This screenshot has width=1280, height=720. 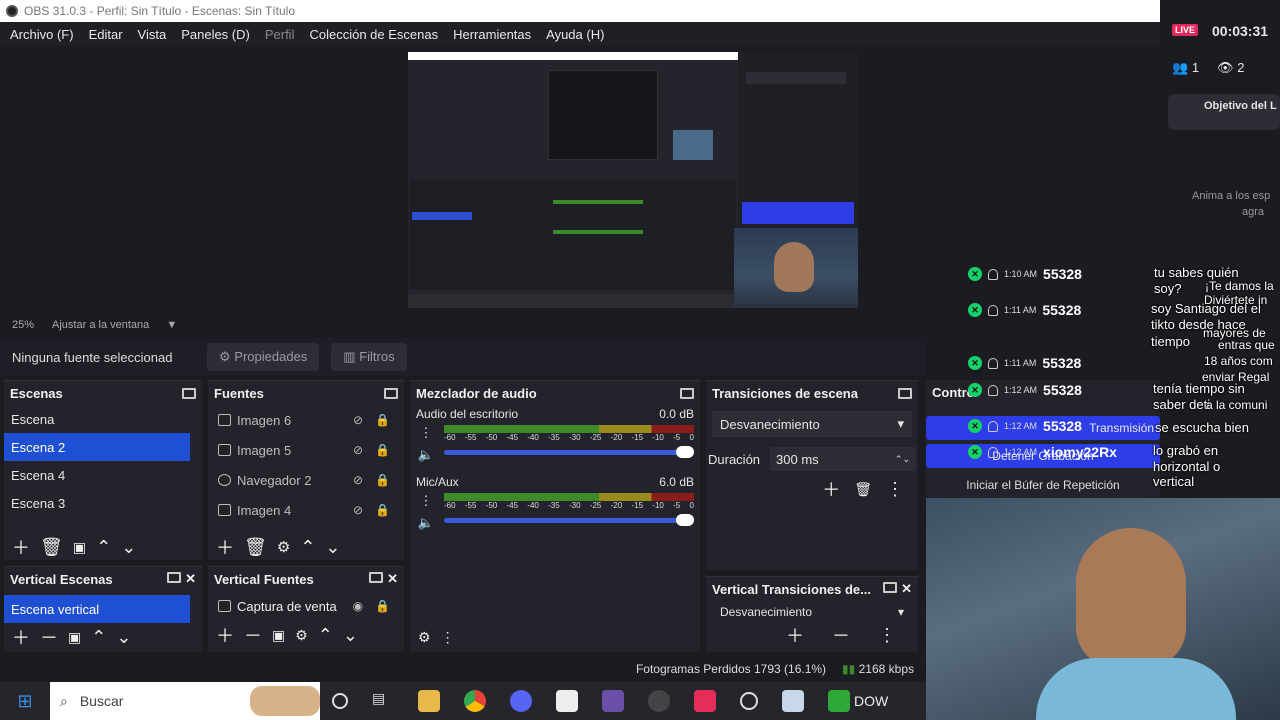 What do you see at coordinates (340, 701) in the screenshot?
I see `cortana-icon` at bounding box center [340, 701].